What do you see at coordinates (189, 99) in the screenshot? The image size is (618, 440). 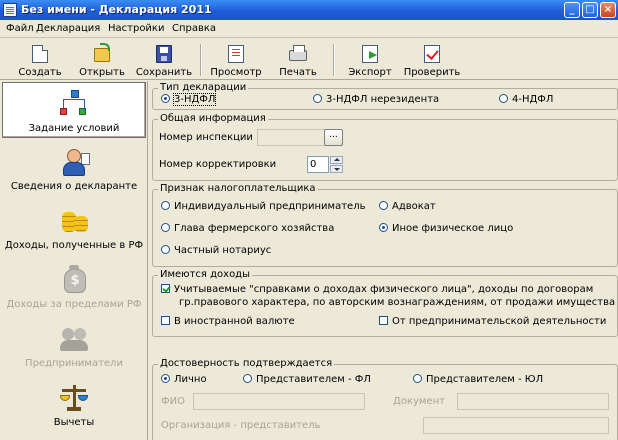 I see `radio-3ndfl: 3-НДФЛ` at bounding box center [189, 99].